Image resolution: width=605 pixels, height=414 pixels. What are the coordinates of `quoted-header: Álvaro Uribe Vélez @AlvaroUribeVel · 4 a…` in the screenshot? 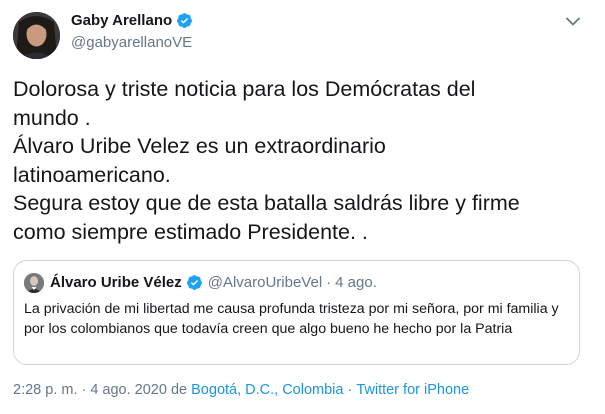 It's located at (213, 282).